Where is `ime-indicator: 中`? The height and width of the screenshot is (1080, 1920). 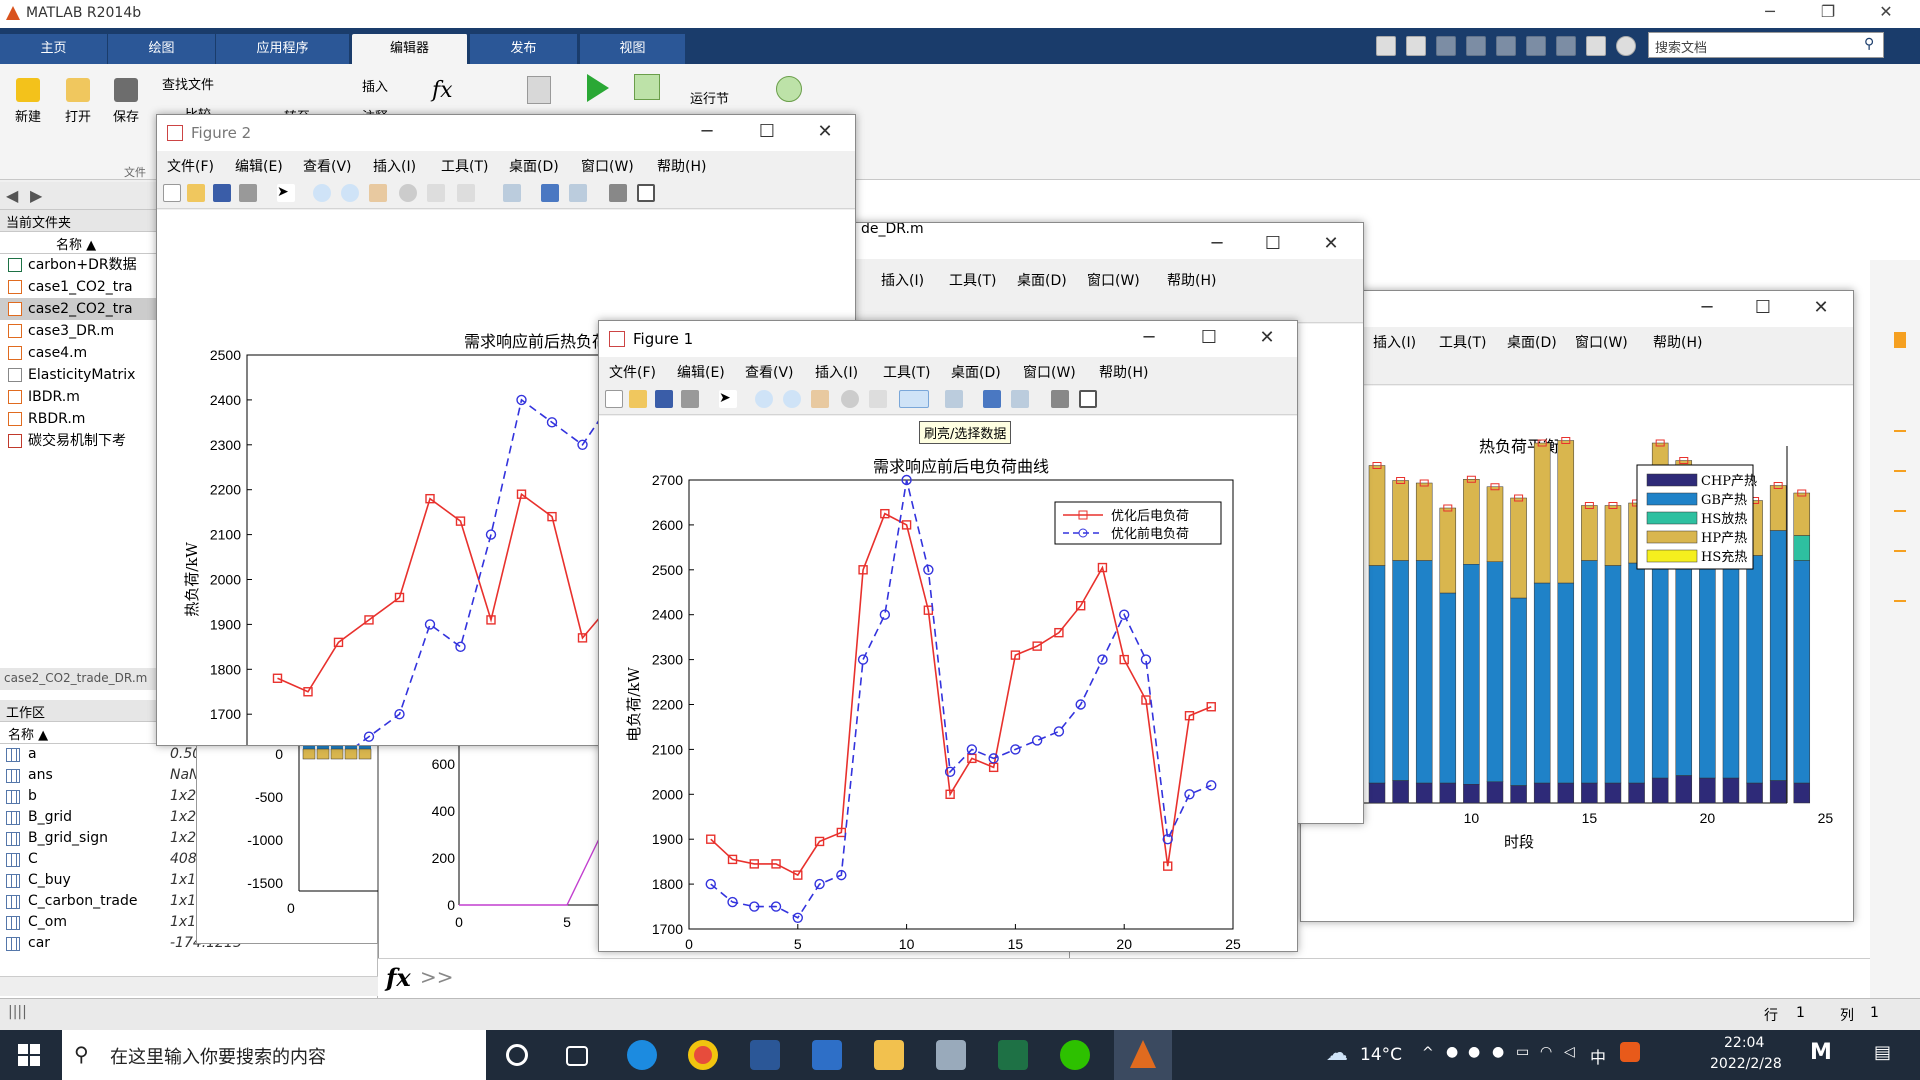
ime-indicator: 中 is located at coordinates (1598, 1056).